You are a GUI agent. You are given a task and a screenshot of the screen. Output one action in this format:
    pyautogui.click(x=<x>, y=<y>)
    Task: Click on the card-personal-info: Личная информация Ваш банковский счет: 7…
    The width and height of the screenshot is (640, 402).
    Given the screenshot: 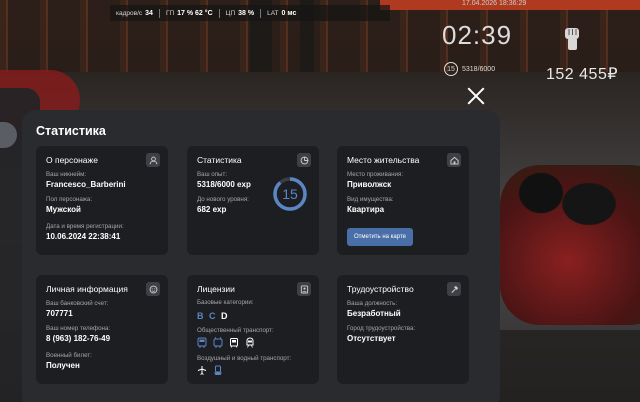 What is the action you would take?
    pyautogui.click(x=102, y=329)
    